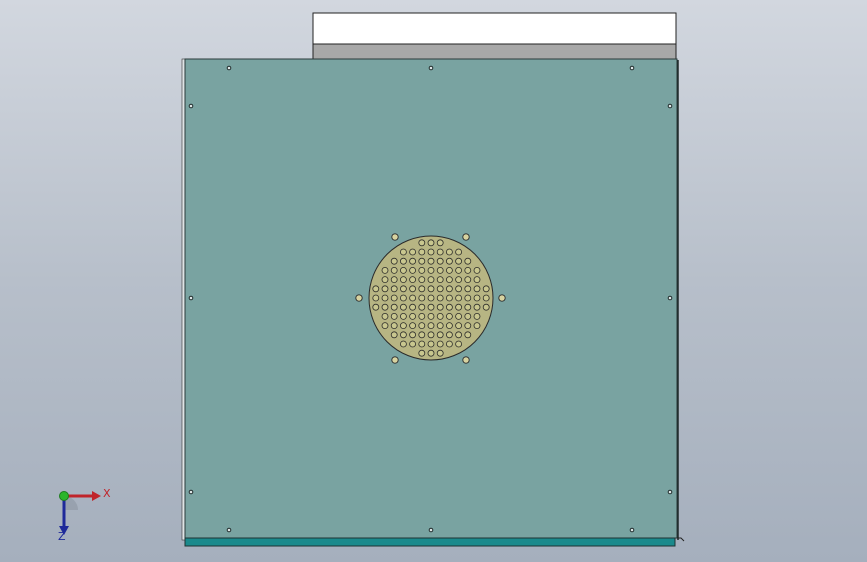 The height and width of the screenshot is (562, 867). What do you see at coordinates (494, 28) in the screenshot?
I see `top-lid-face` at bounding box center [494, 28].